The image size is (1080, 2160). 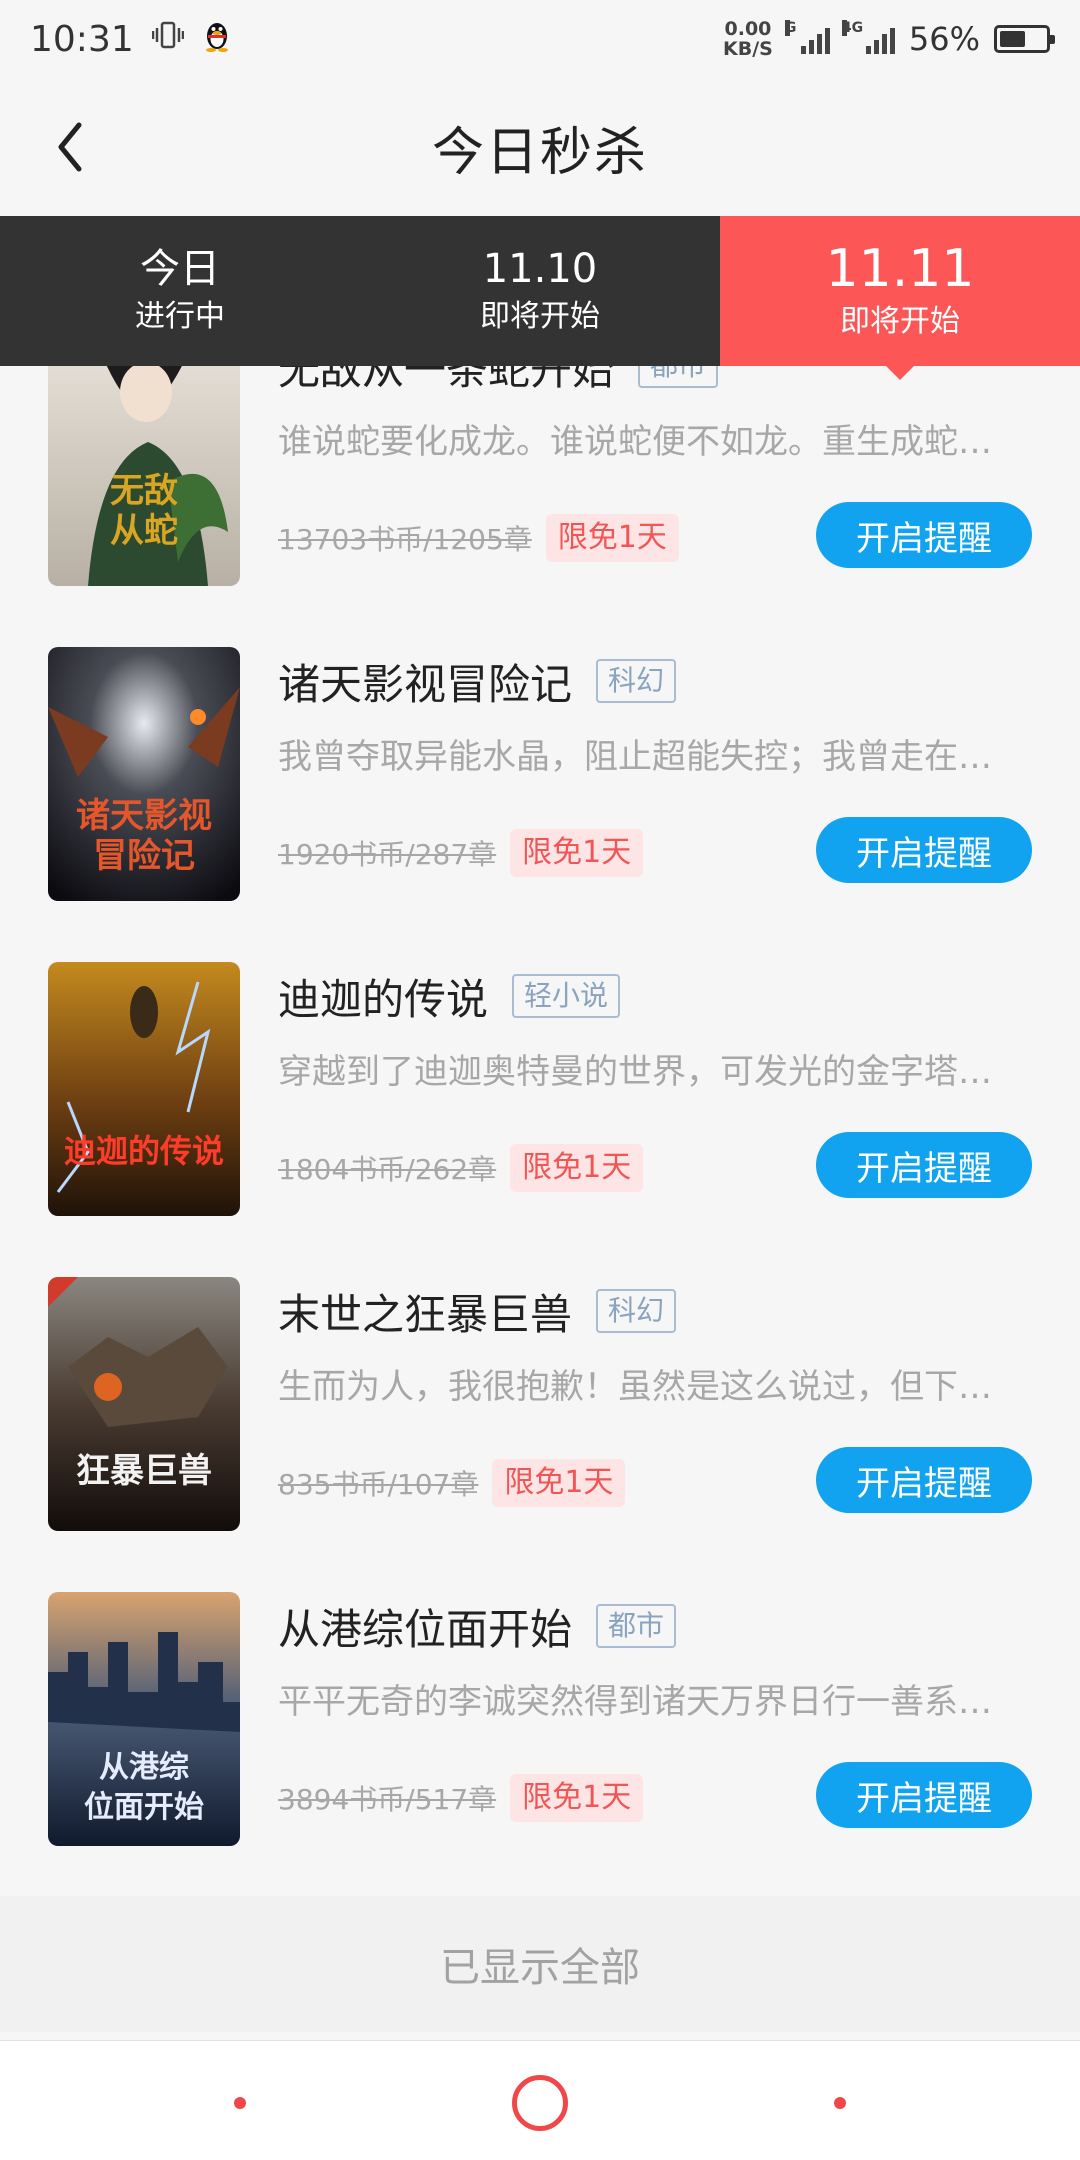 I want to click on tab-11-11: 11.11 即将开始, so click(x=900, y=298).